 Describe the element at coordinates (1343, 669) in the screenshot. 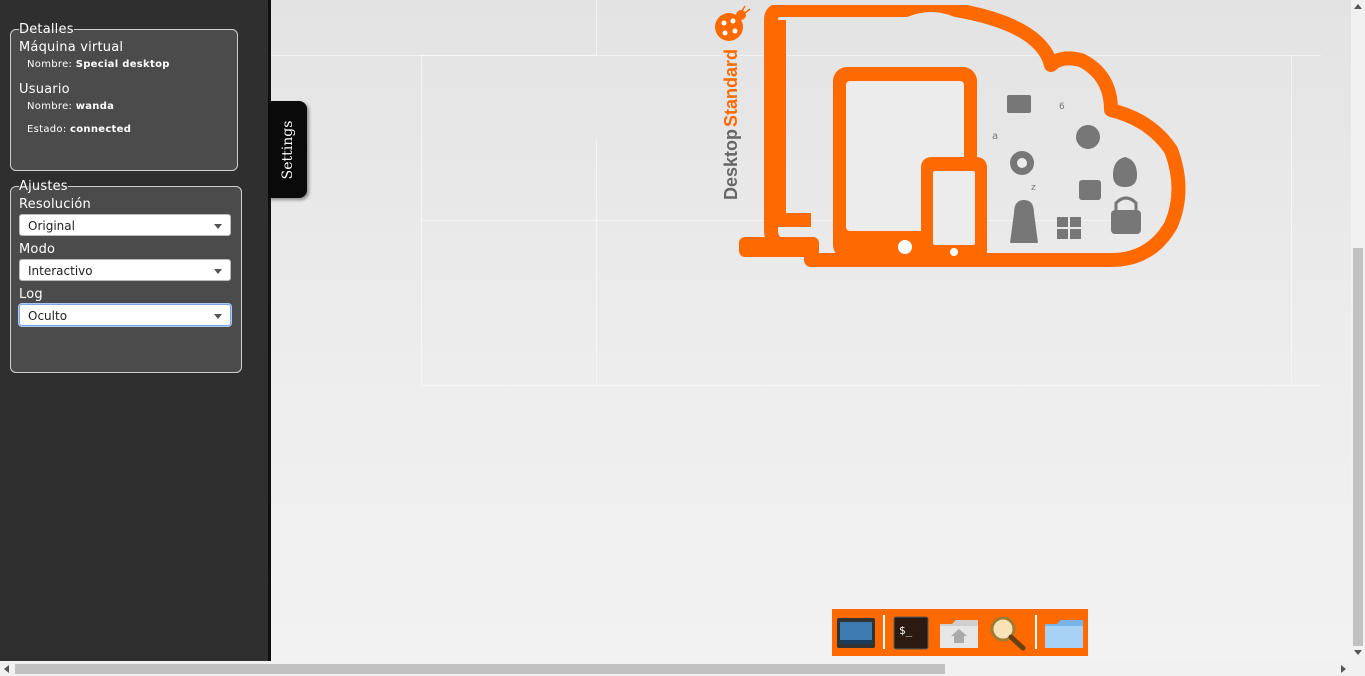

I see `scroll-right-icon` at that location.